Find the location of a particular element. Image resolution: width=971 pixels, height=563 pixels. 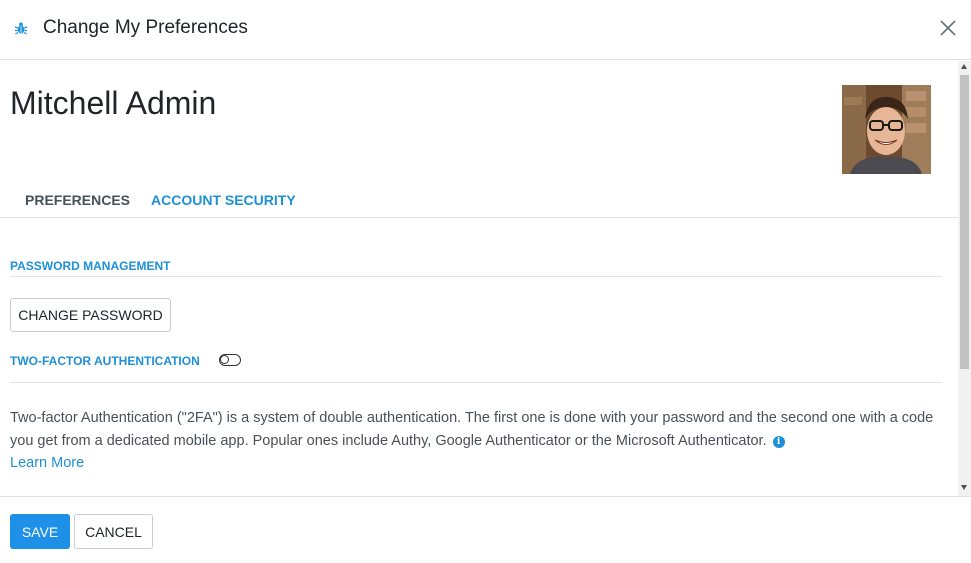

scroll-down-arrow-icon is located at coordinates (964, 487).